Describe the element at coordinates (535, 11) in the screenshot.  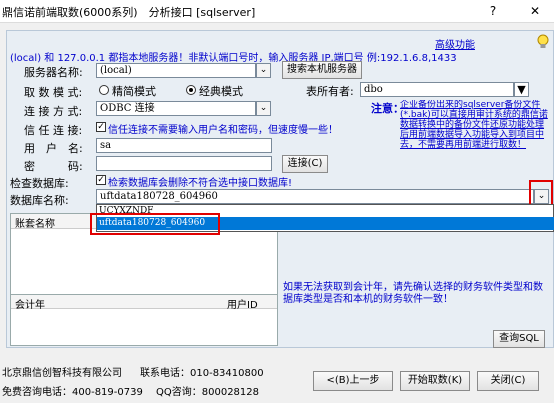
I see `close-window-button: ✕` at that location.